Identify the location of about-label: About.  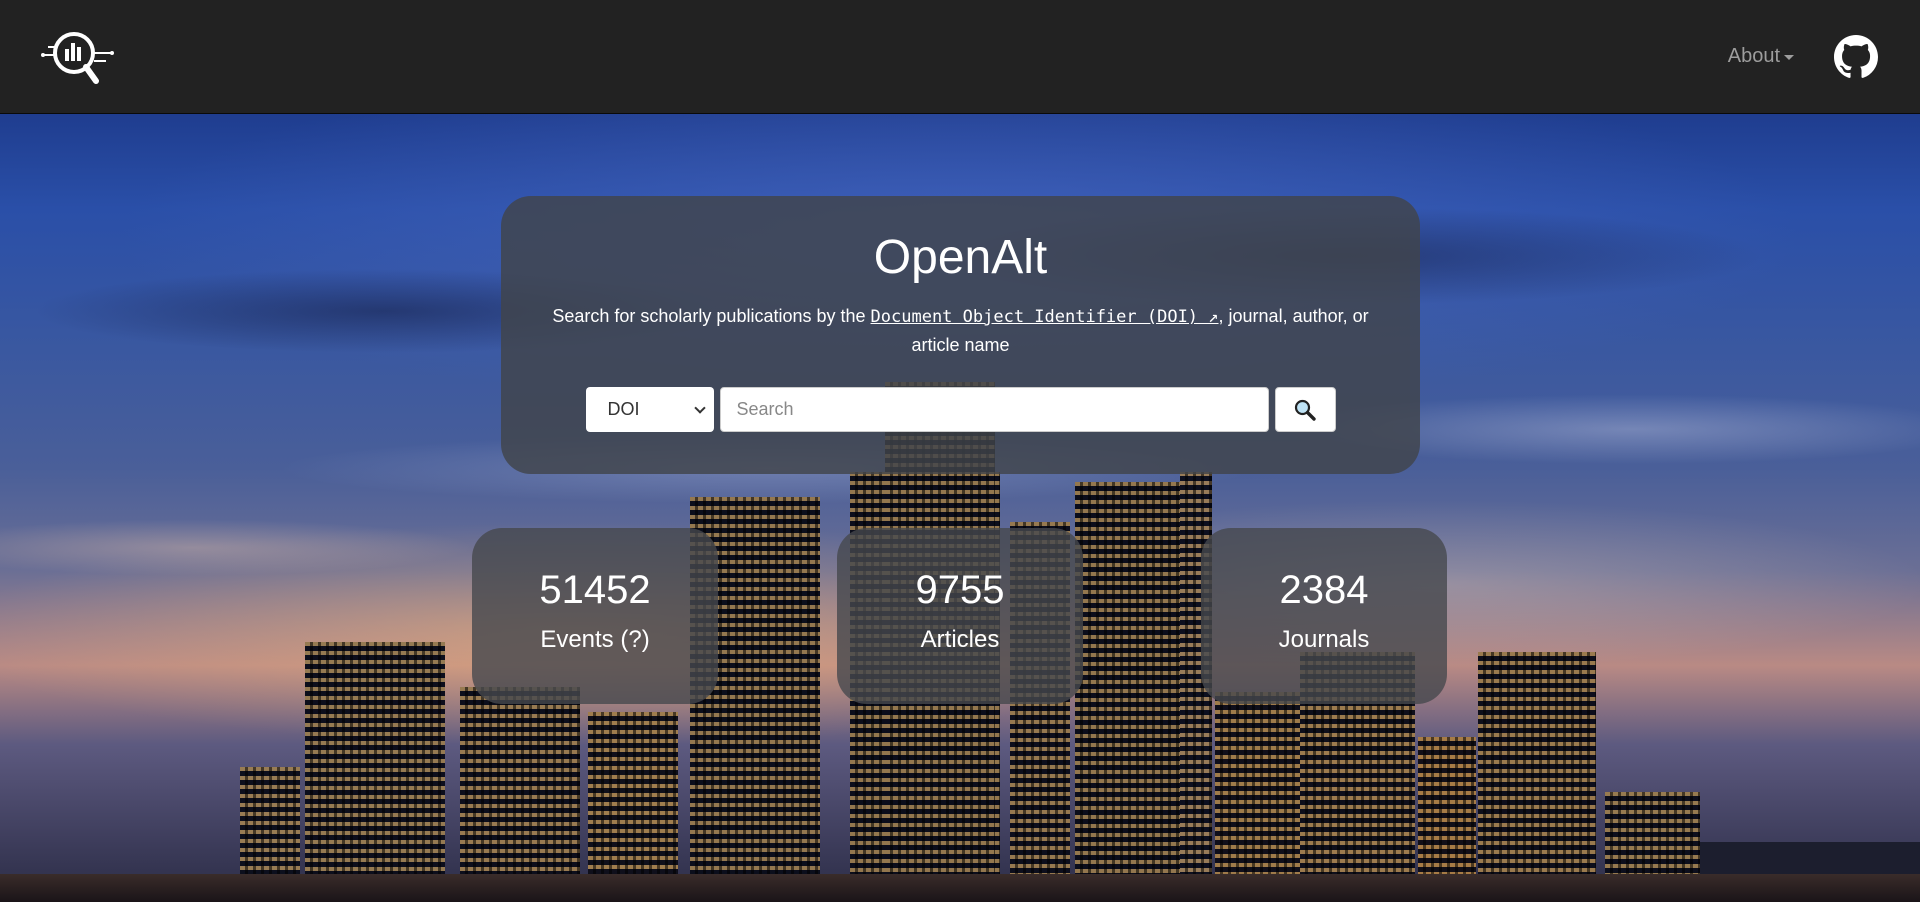
(1753, 56).